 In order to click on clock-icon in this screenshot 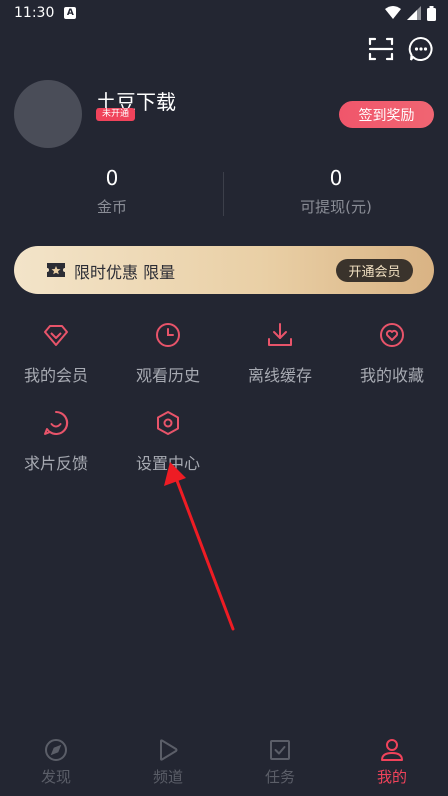, I will do `click(168, 335)`.